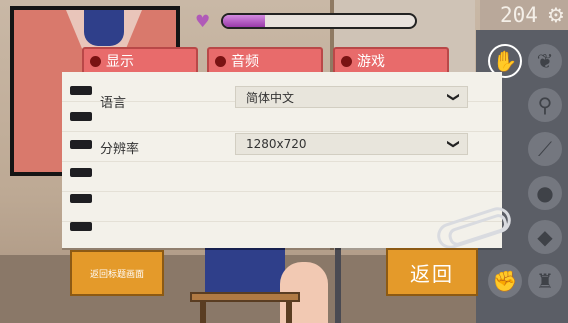  What do you see at coordinates (371, 62) in the screenshot?
I see `tab-label: 游戏` at bounding box center [371, 62].